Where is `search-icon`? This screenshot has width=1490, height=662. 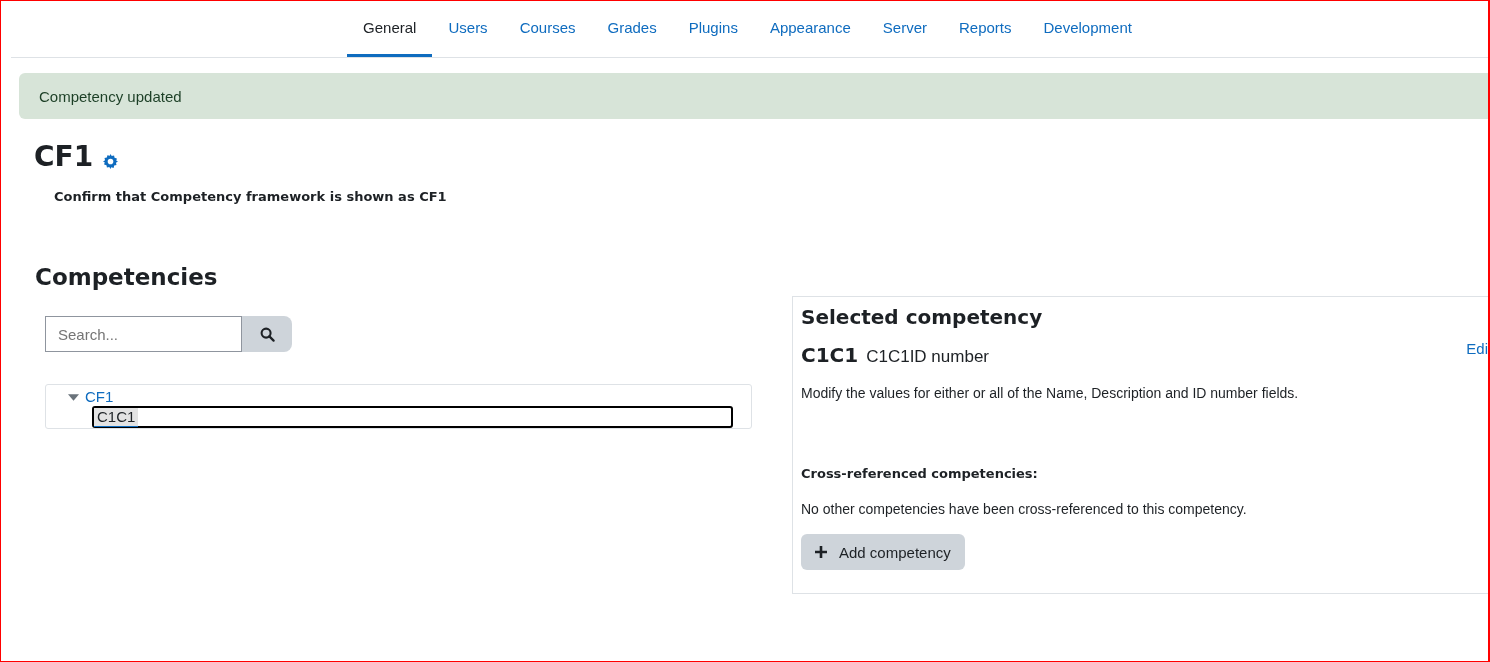 search-icon is located at coordinates (267, 334).